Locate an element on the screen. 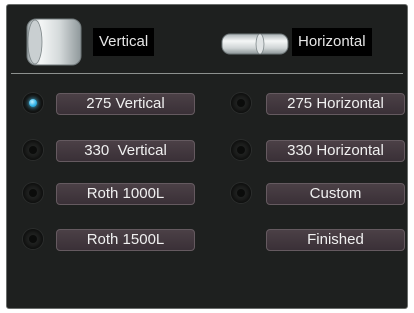 This screenshot has height=313, width=414. horizontal-tank-icon is located at coordinates (255, 44).